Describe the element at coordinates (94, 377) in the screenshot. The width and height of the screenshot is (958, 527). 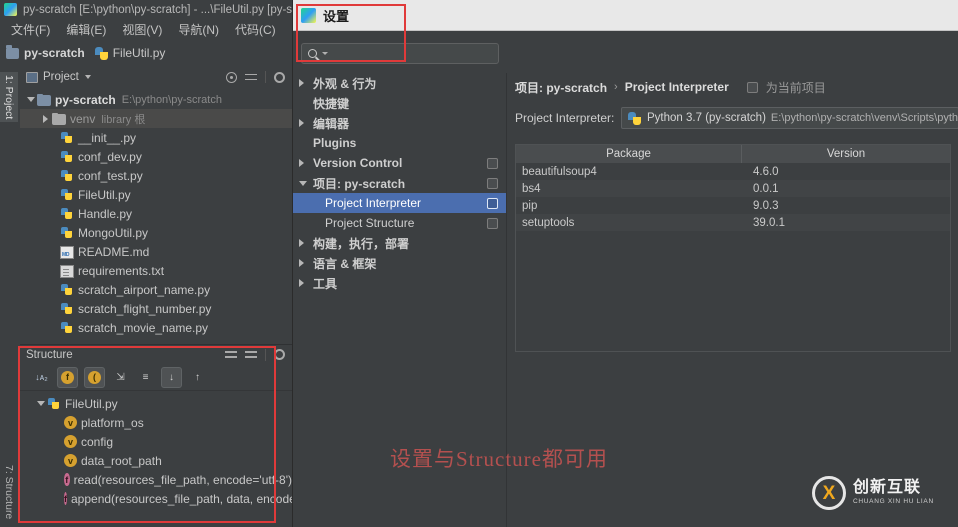
I see `show-properties-icon: (` at that location.